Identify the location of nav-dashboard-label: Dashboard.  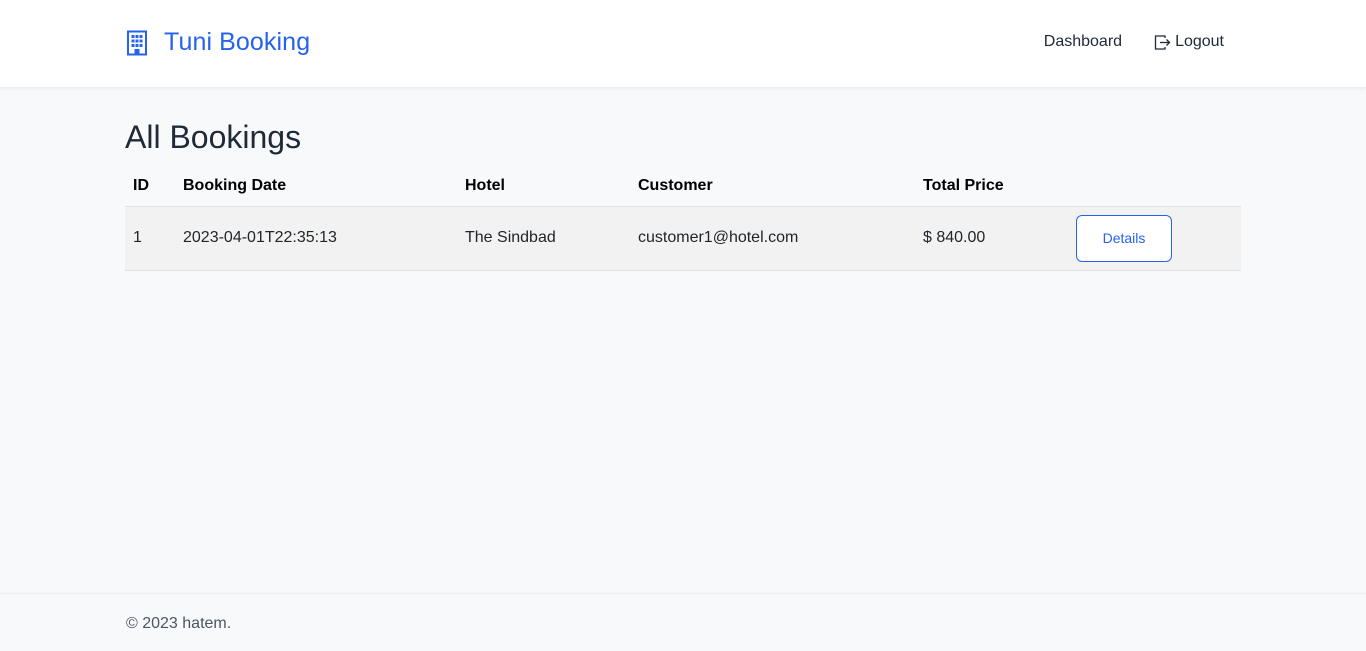
(1083, 41).